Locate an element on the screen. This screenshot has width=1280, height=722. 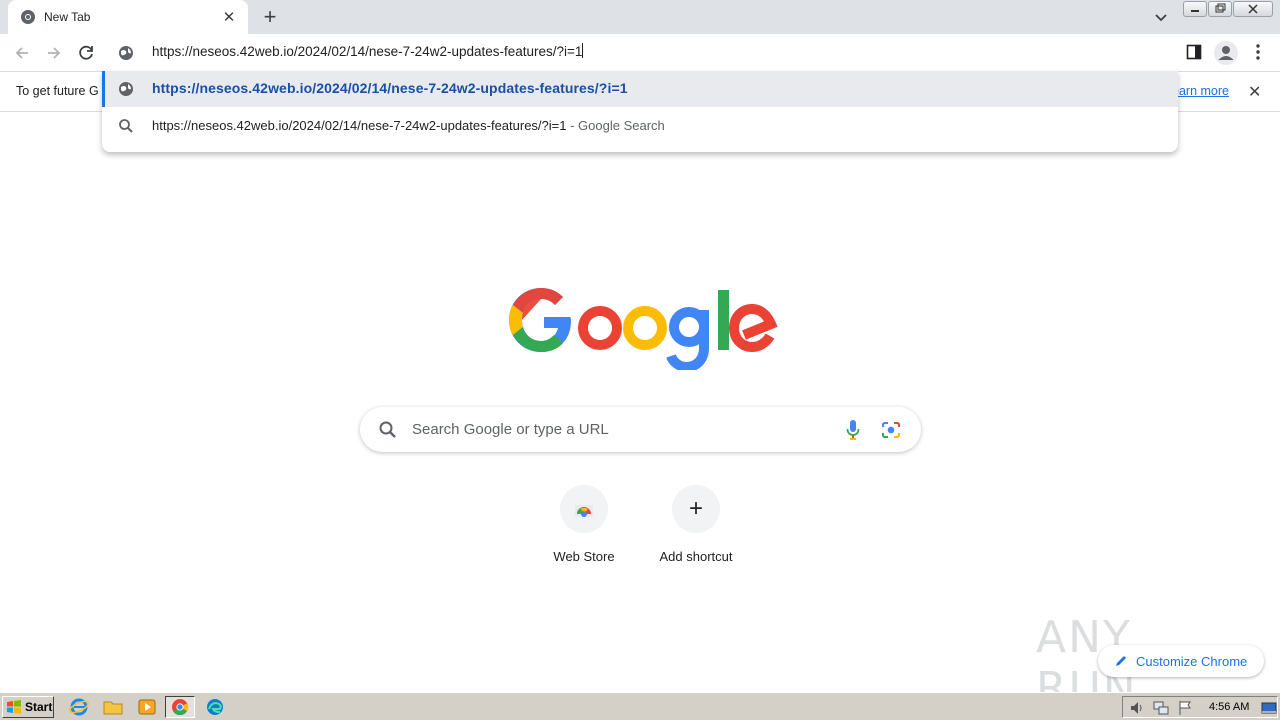
restore-icon is located at coordinates (1220, 8).